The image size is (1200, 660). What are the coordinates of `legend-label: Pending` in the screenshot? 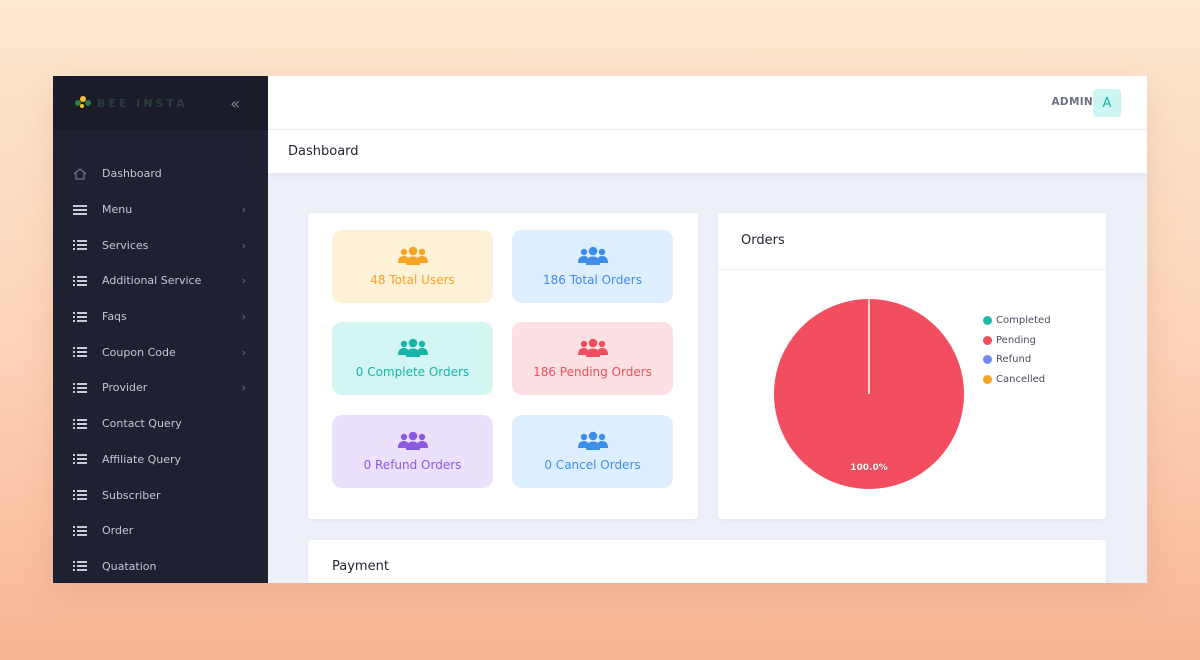 It's located at (1016, 340).